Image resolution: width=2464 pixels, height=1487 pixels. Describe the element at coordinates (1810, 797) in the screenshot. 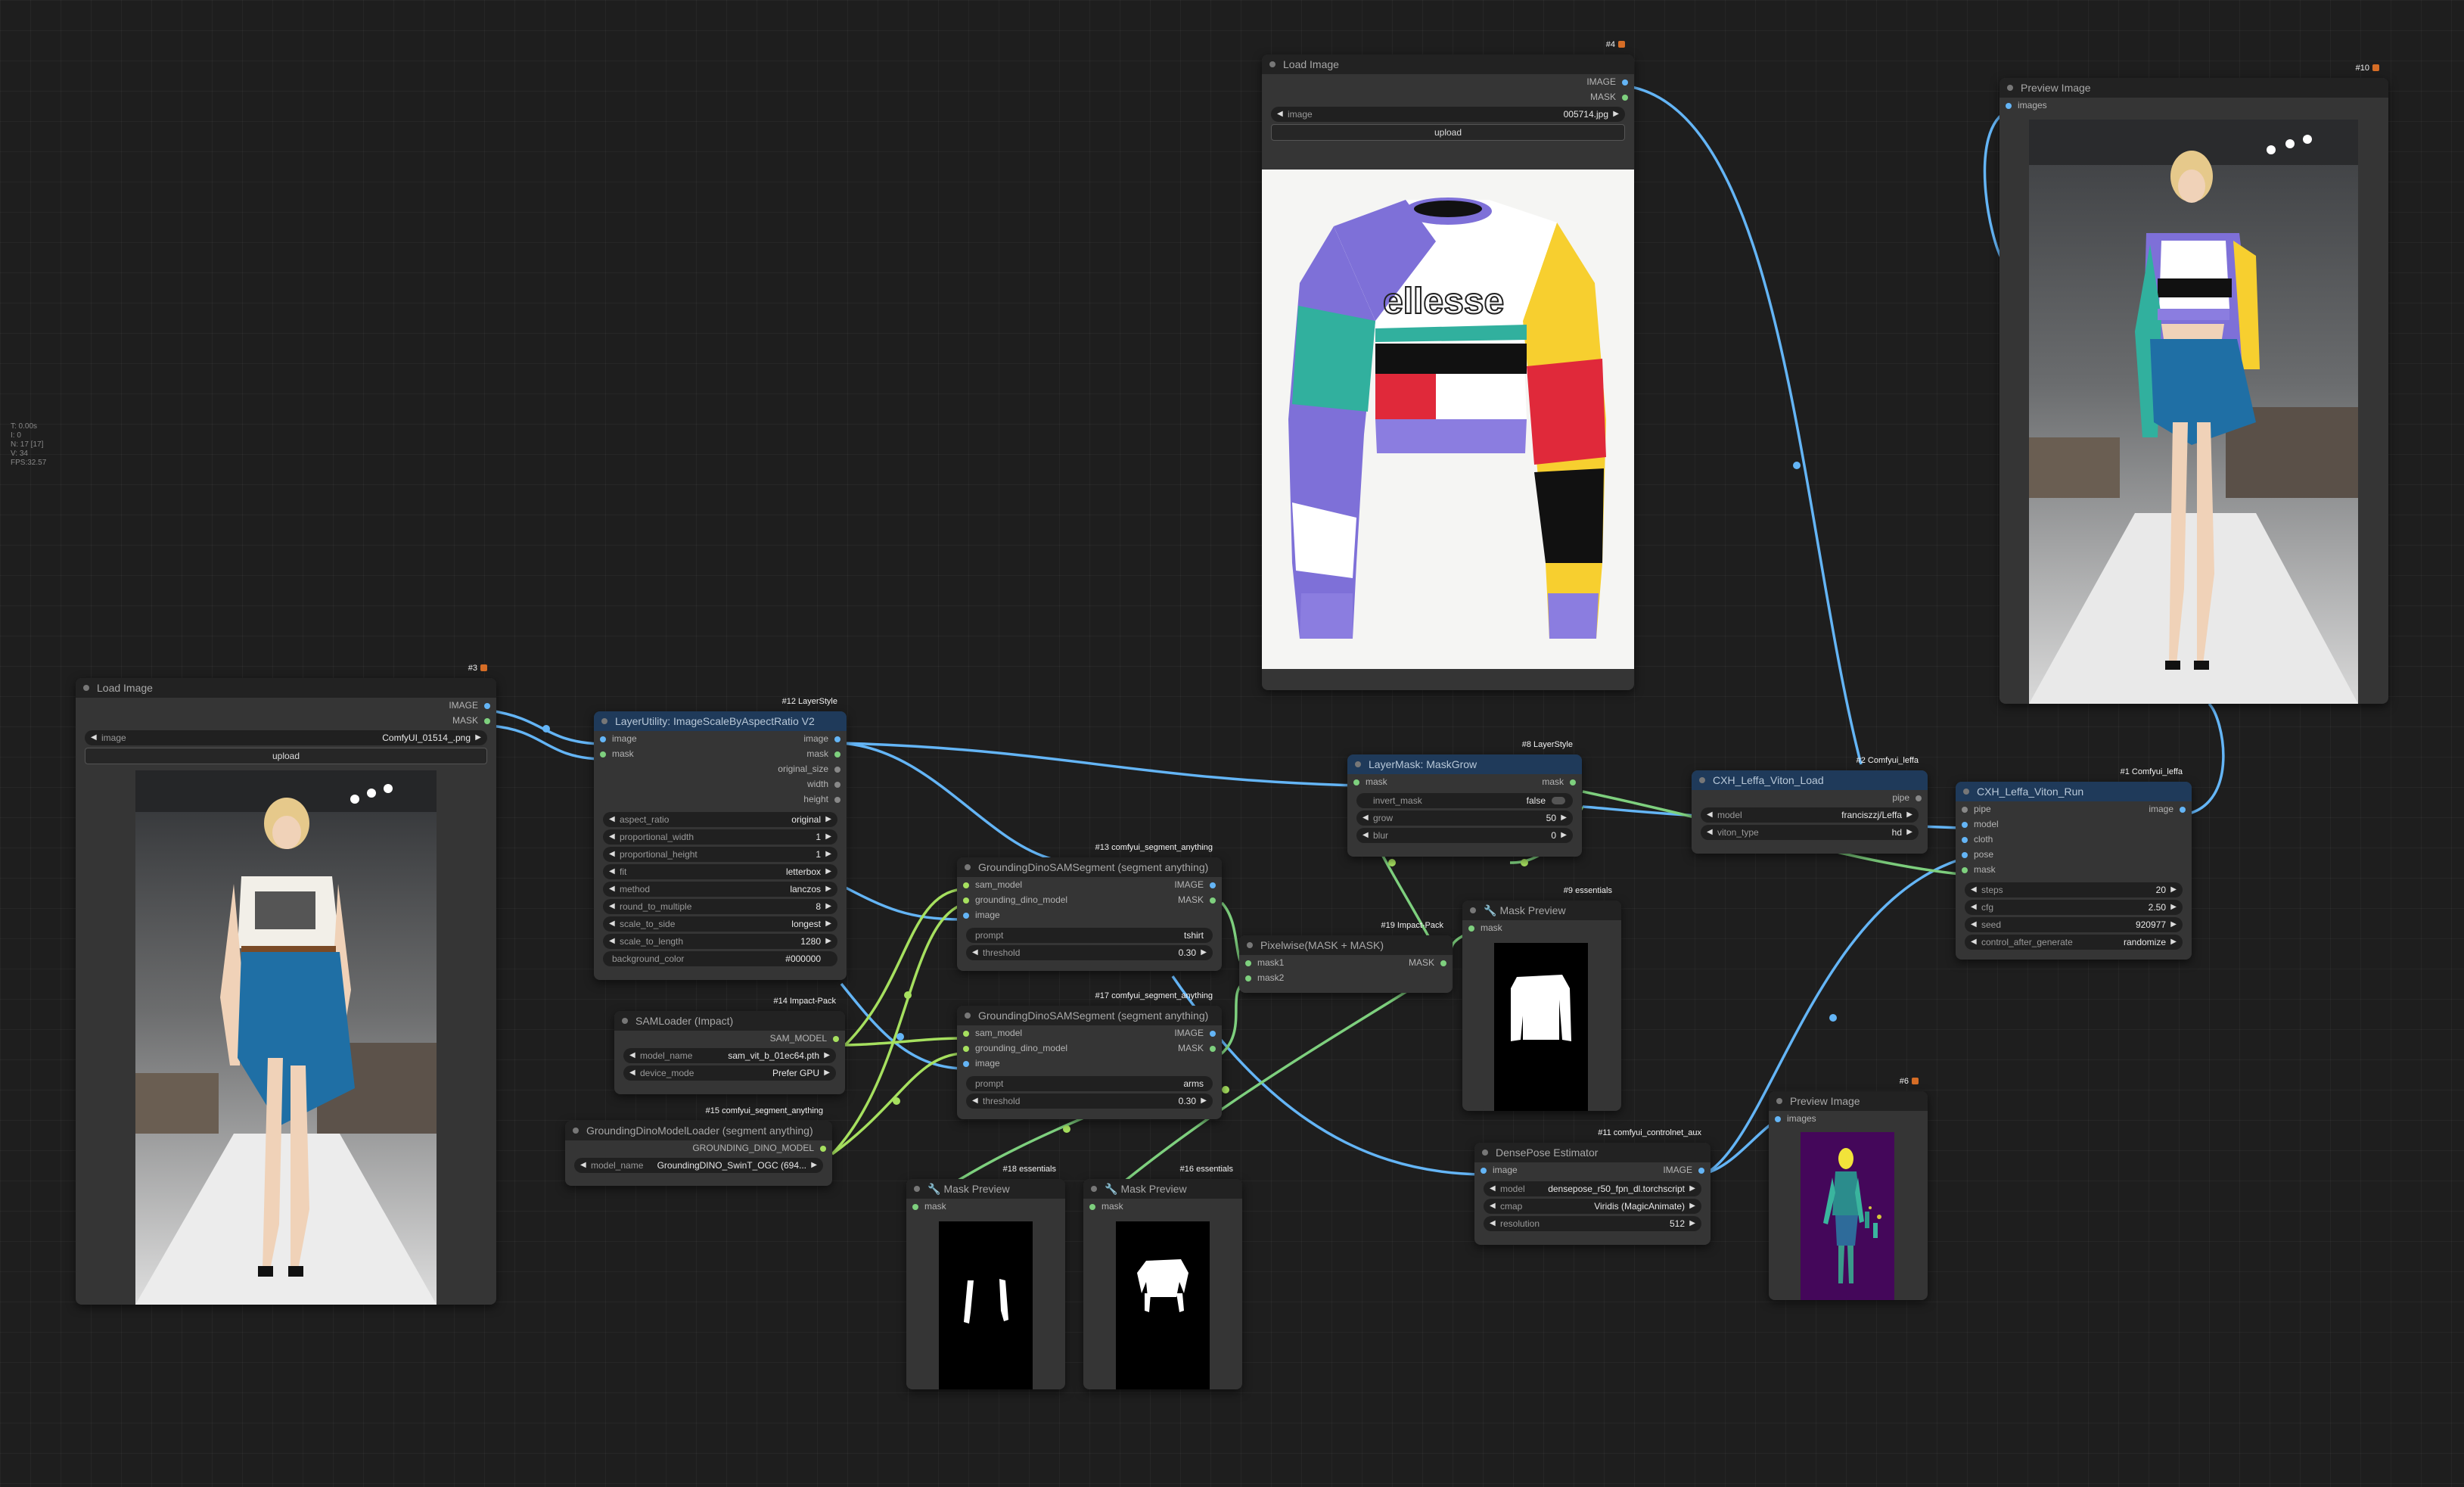

I see `output-pipe: pipe` at that location.